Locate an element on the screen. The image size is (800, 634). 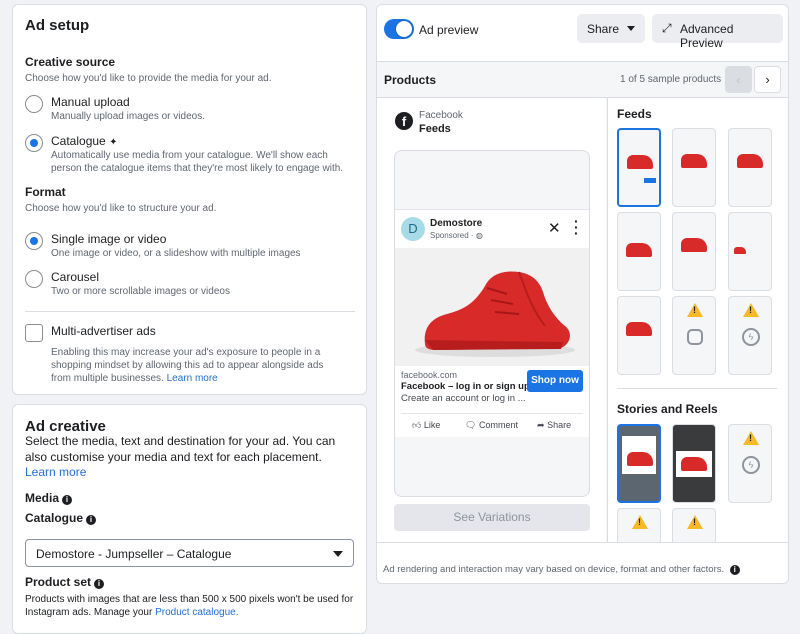
prev-product-button: ‹ is located at coordinates (738, 79).